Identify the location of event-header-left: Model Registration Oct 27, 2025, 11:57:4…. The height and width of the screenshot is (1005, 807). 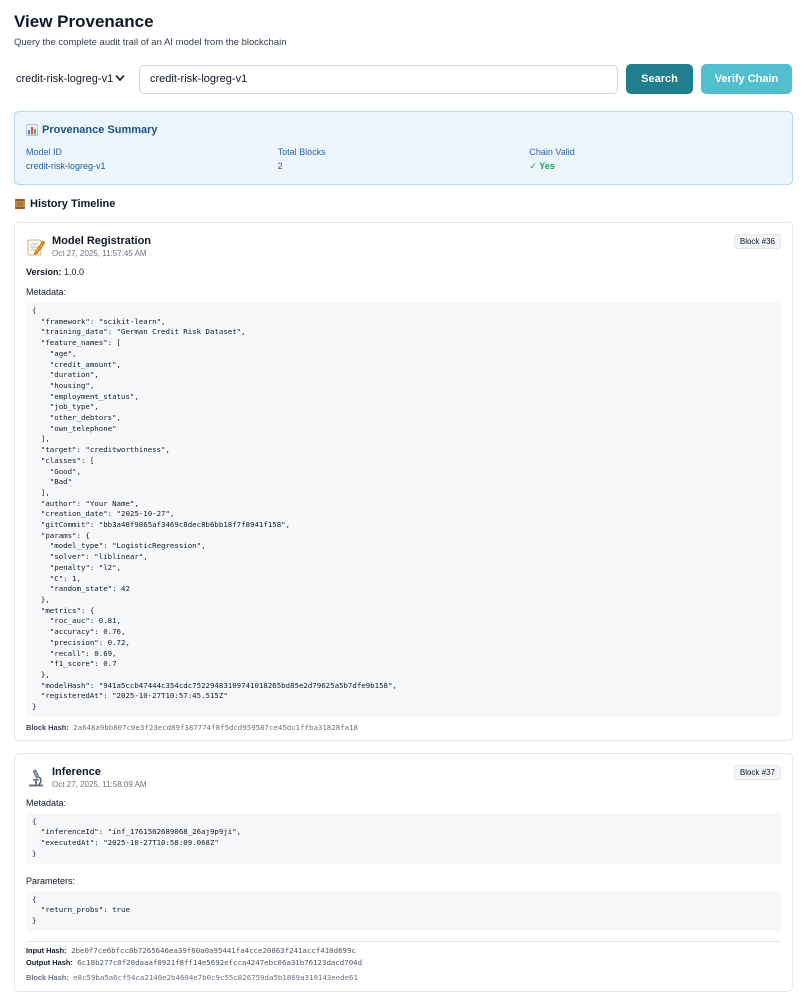
(88, 246).